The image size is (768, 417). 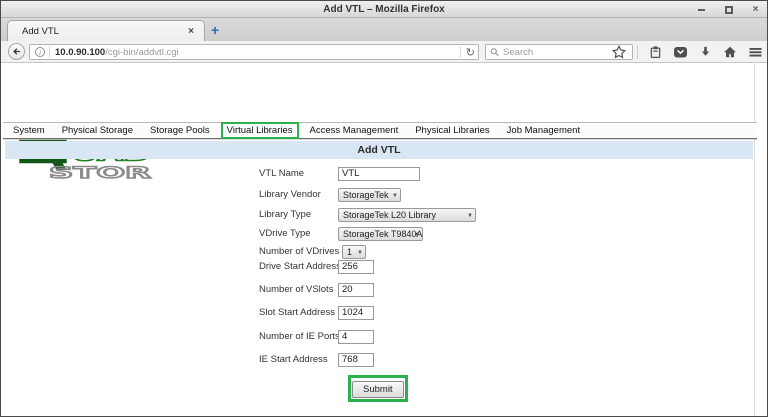 I want to click on reload-button: ↻, so click(x=467, y=52).